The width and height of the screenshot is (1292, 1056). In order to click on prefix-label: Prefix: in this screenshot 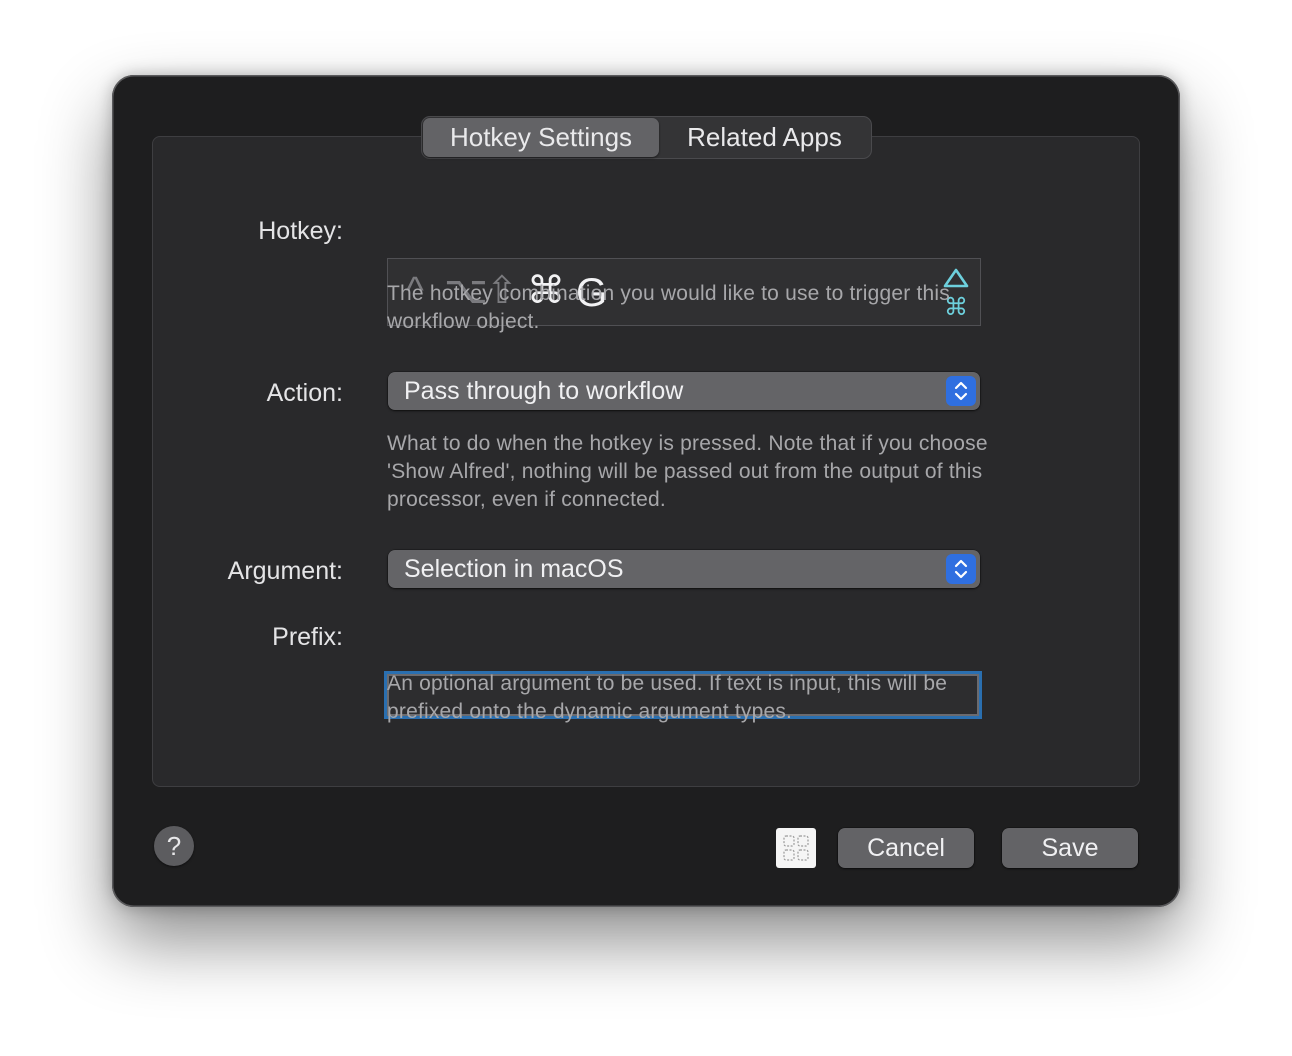, I will do `click(307, 637)`.